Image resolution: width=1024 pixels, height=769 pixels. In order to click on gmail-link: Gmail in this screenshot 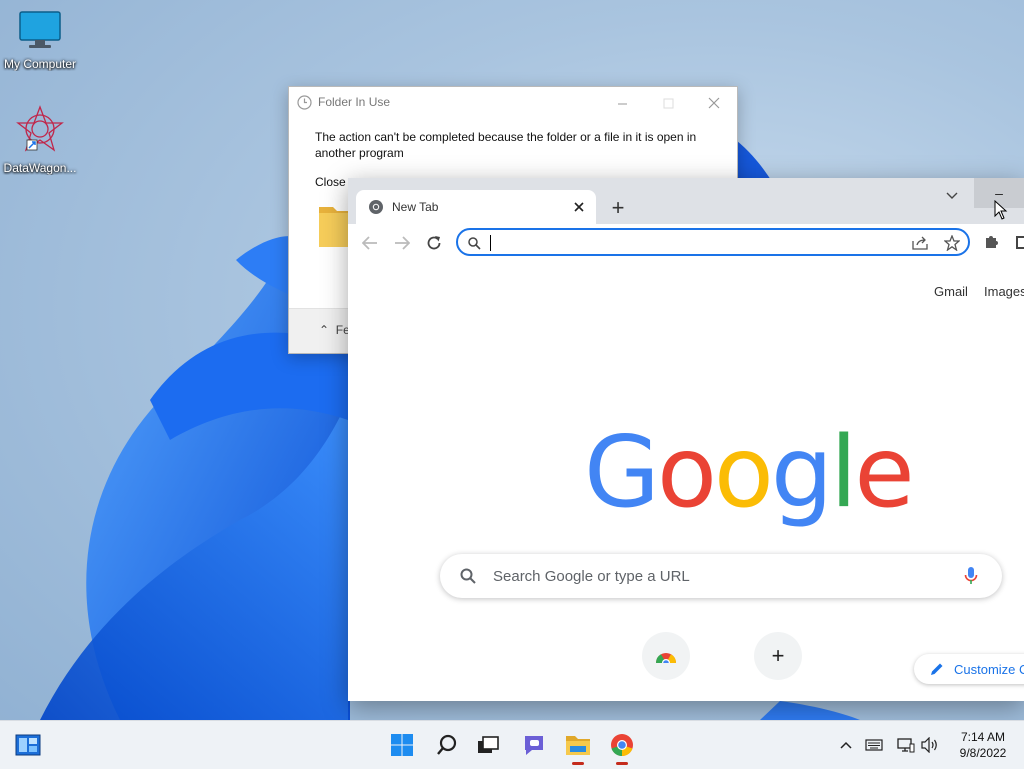, I will do `click(951, 291)`.